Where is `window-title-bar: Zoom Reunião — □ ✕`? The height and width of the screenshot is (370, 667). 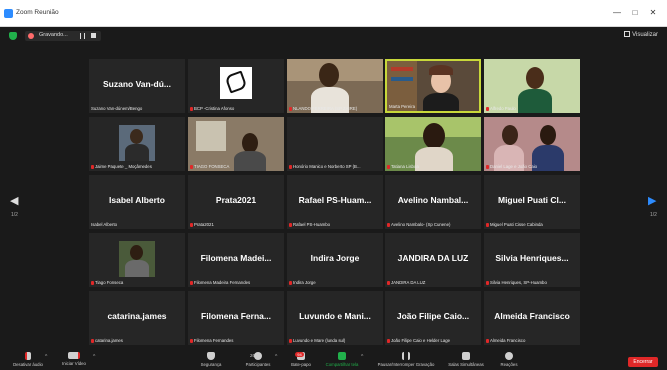 window-title-bar: Zoom Reunião — □ ✕ is located at coordinates (333, 13).